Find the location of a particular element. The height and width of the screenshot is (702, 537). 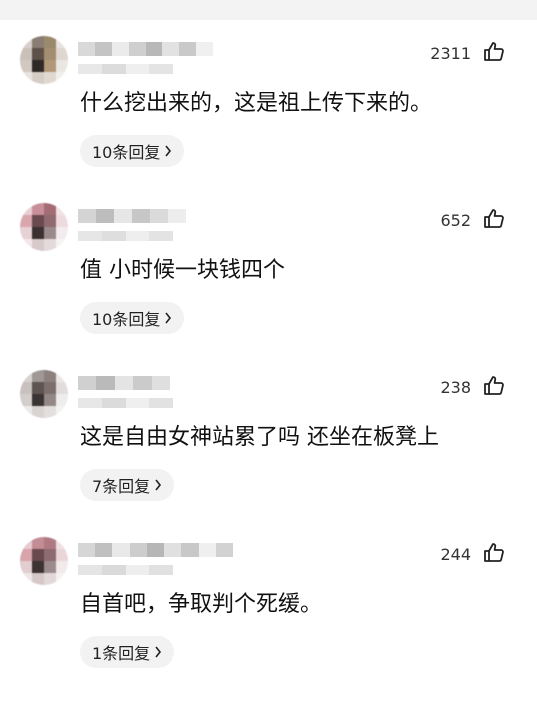

replies-label: 7条回复 is located at coordinates (121, 486).